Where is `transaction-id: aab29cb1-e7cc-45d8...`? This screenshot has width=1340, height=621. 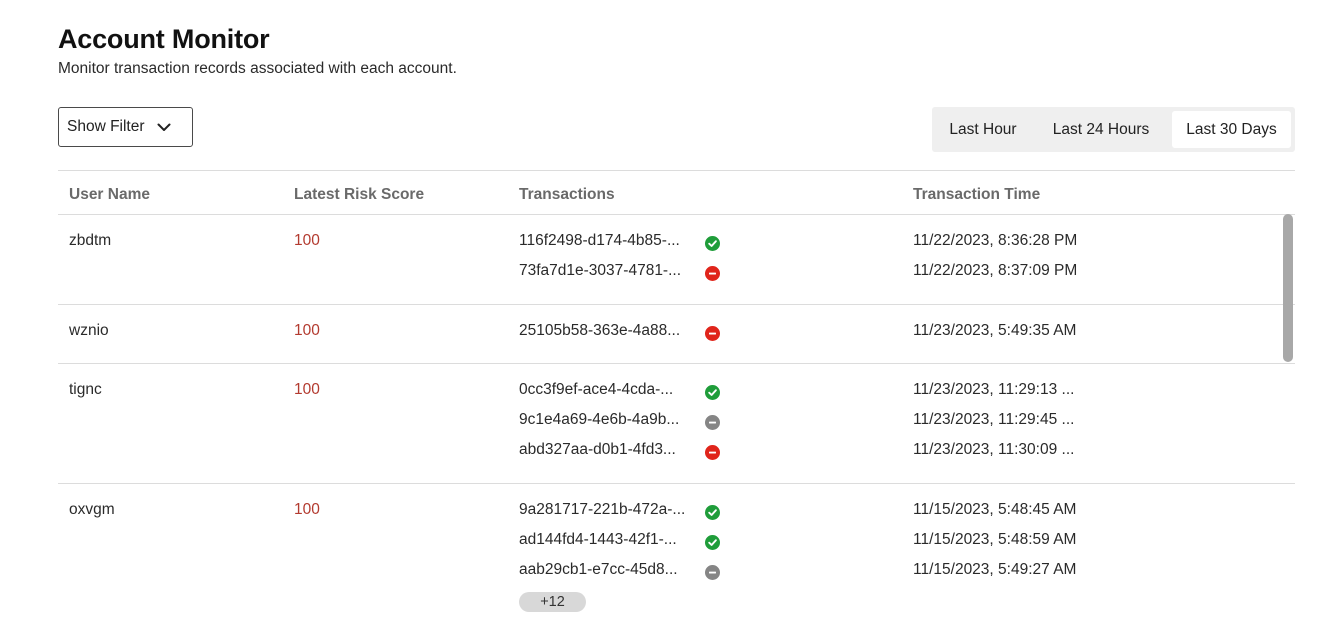
transaction-id: aab29cb1-e7cc-45d8... is located at coordinates (609, 570).